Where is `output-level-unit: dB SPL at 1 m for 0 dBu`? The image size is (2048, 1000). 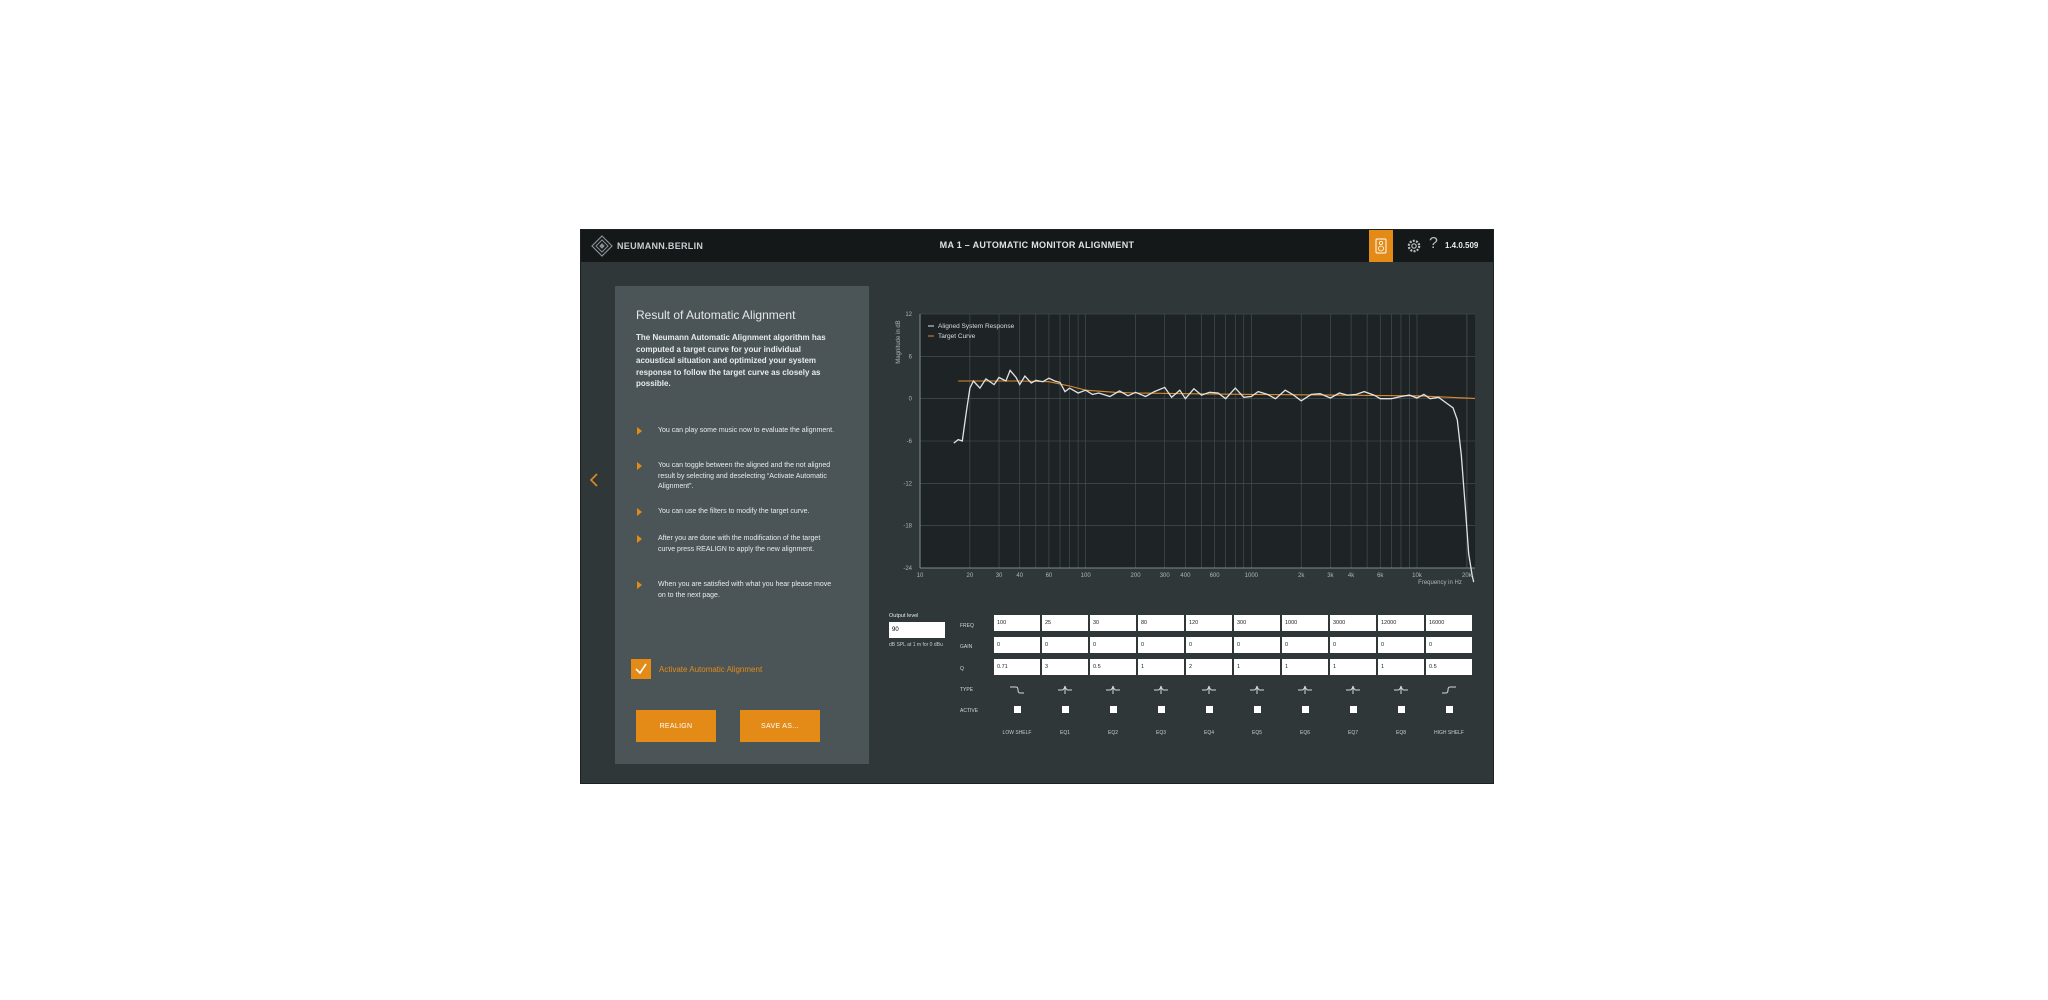 output-level-unit: dB SPL at 1 m for 0 dBu is located at coordinates (916, 645).